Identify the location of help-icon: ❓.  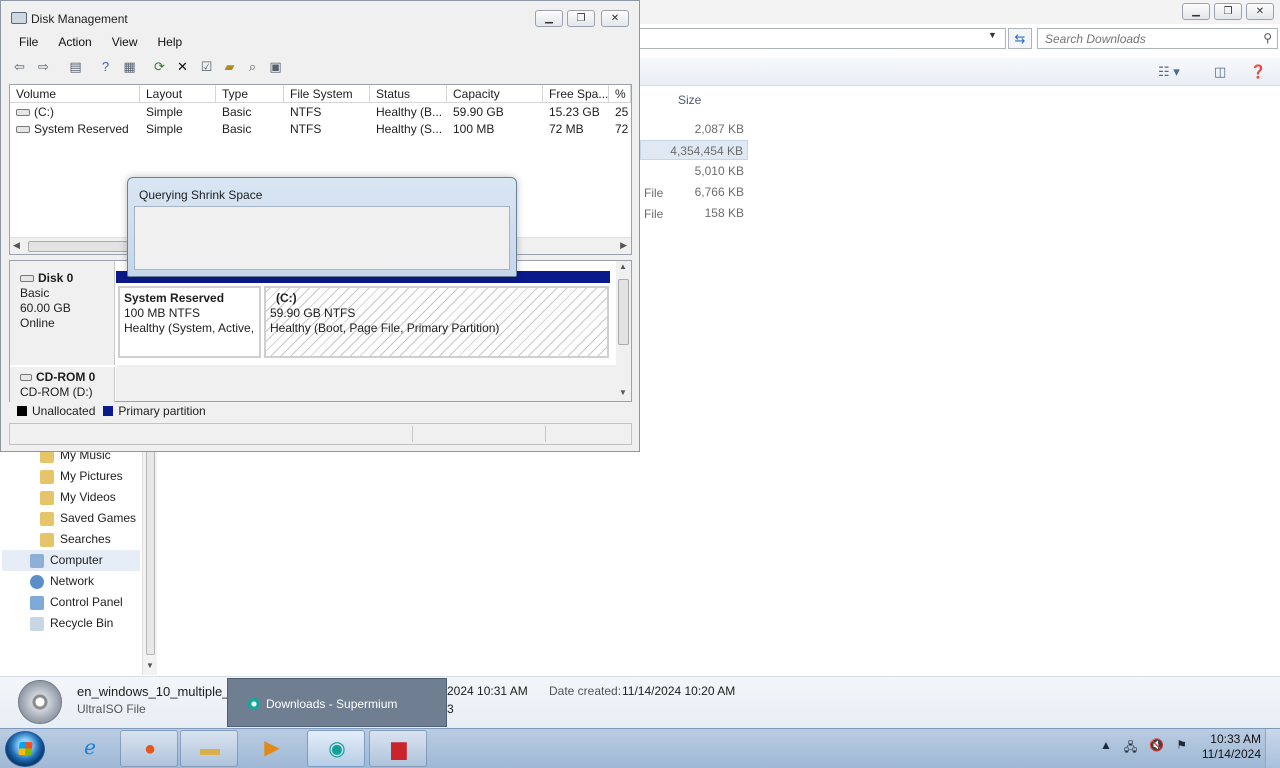
(1258, 72).